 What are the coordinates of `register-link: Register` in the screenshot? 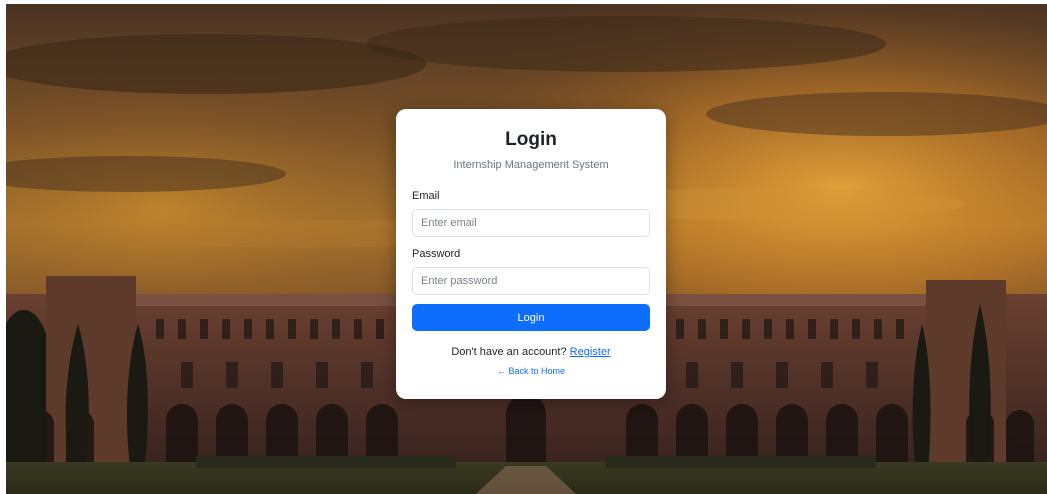 It's located at (590, 352).